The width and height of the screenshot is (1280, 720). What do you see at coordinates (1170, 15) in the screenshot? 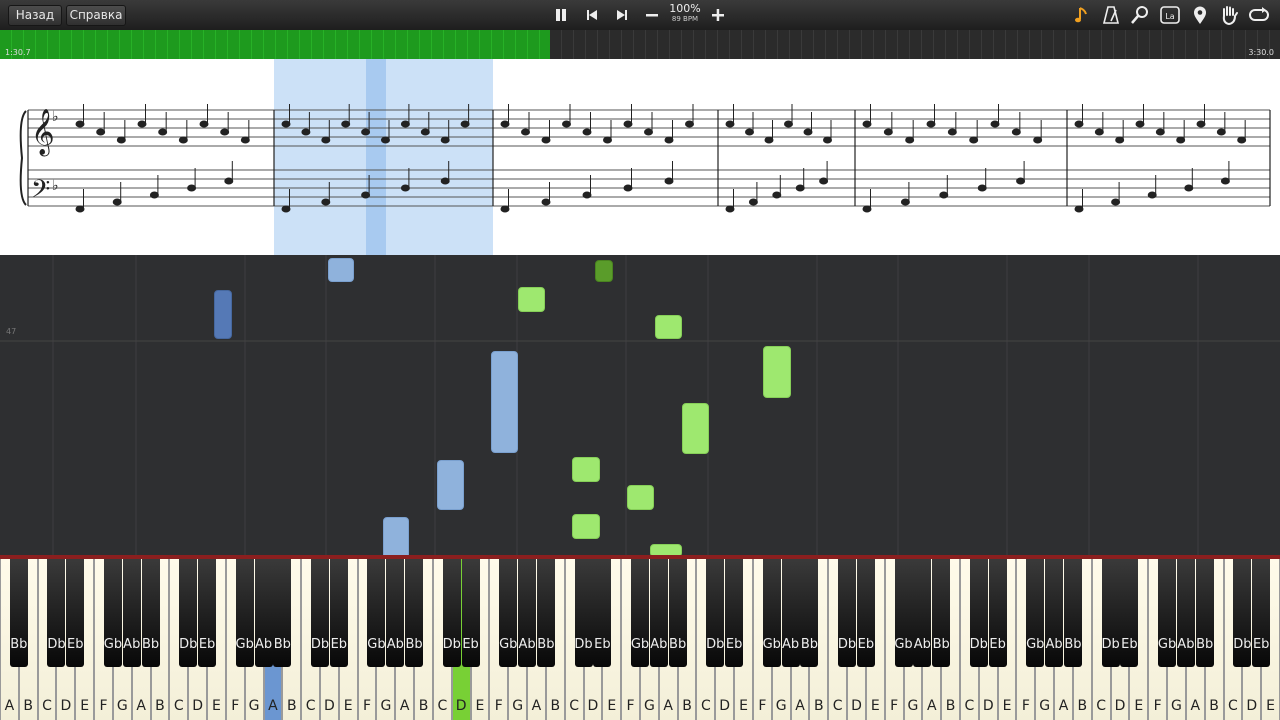
I see `note-labels-icon: La` at bounding box center [1170, 15].